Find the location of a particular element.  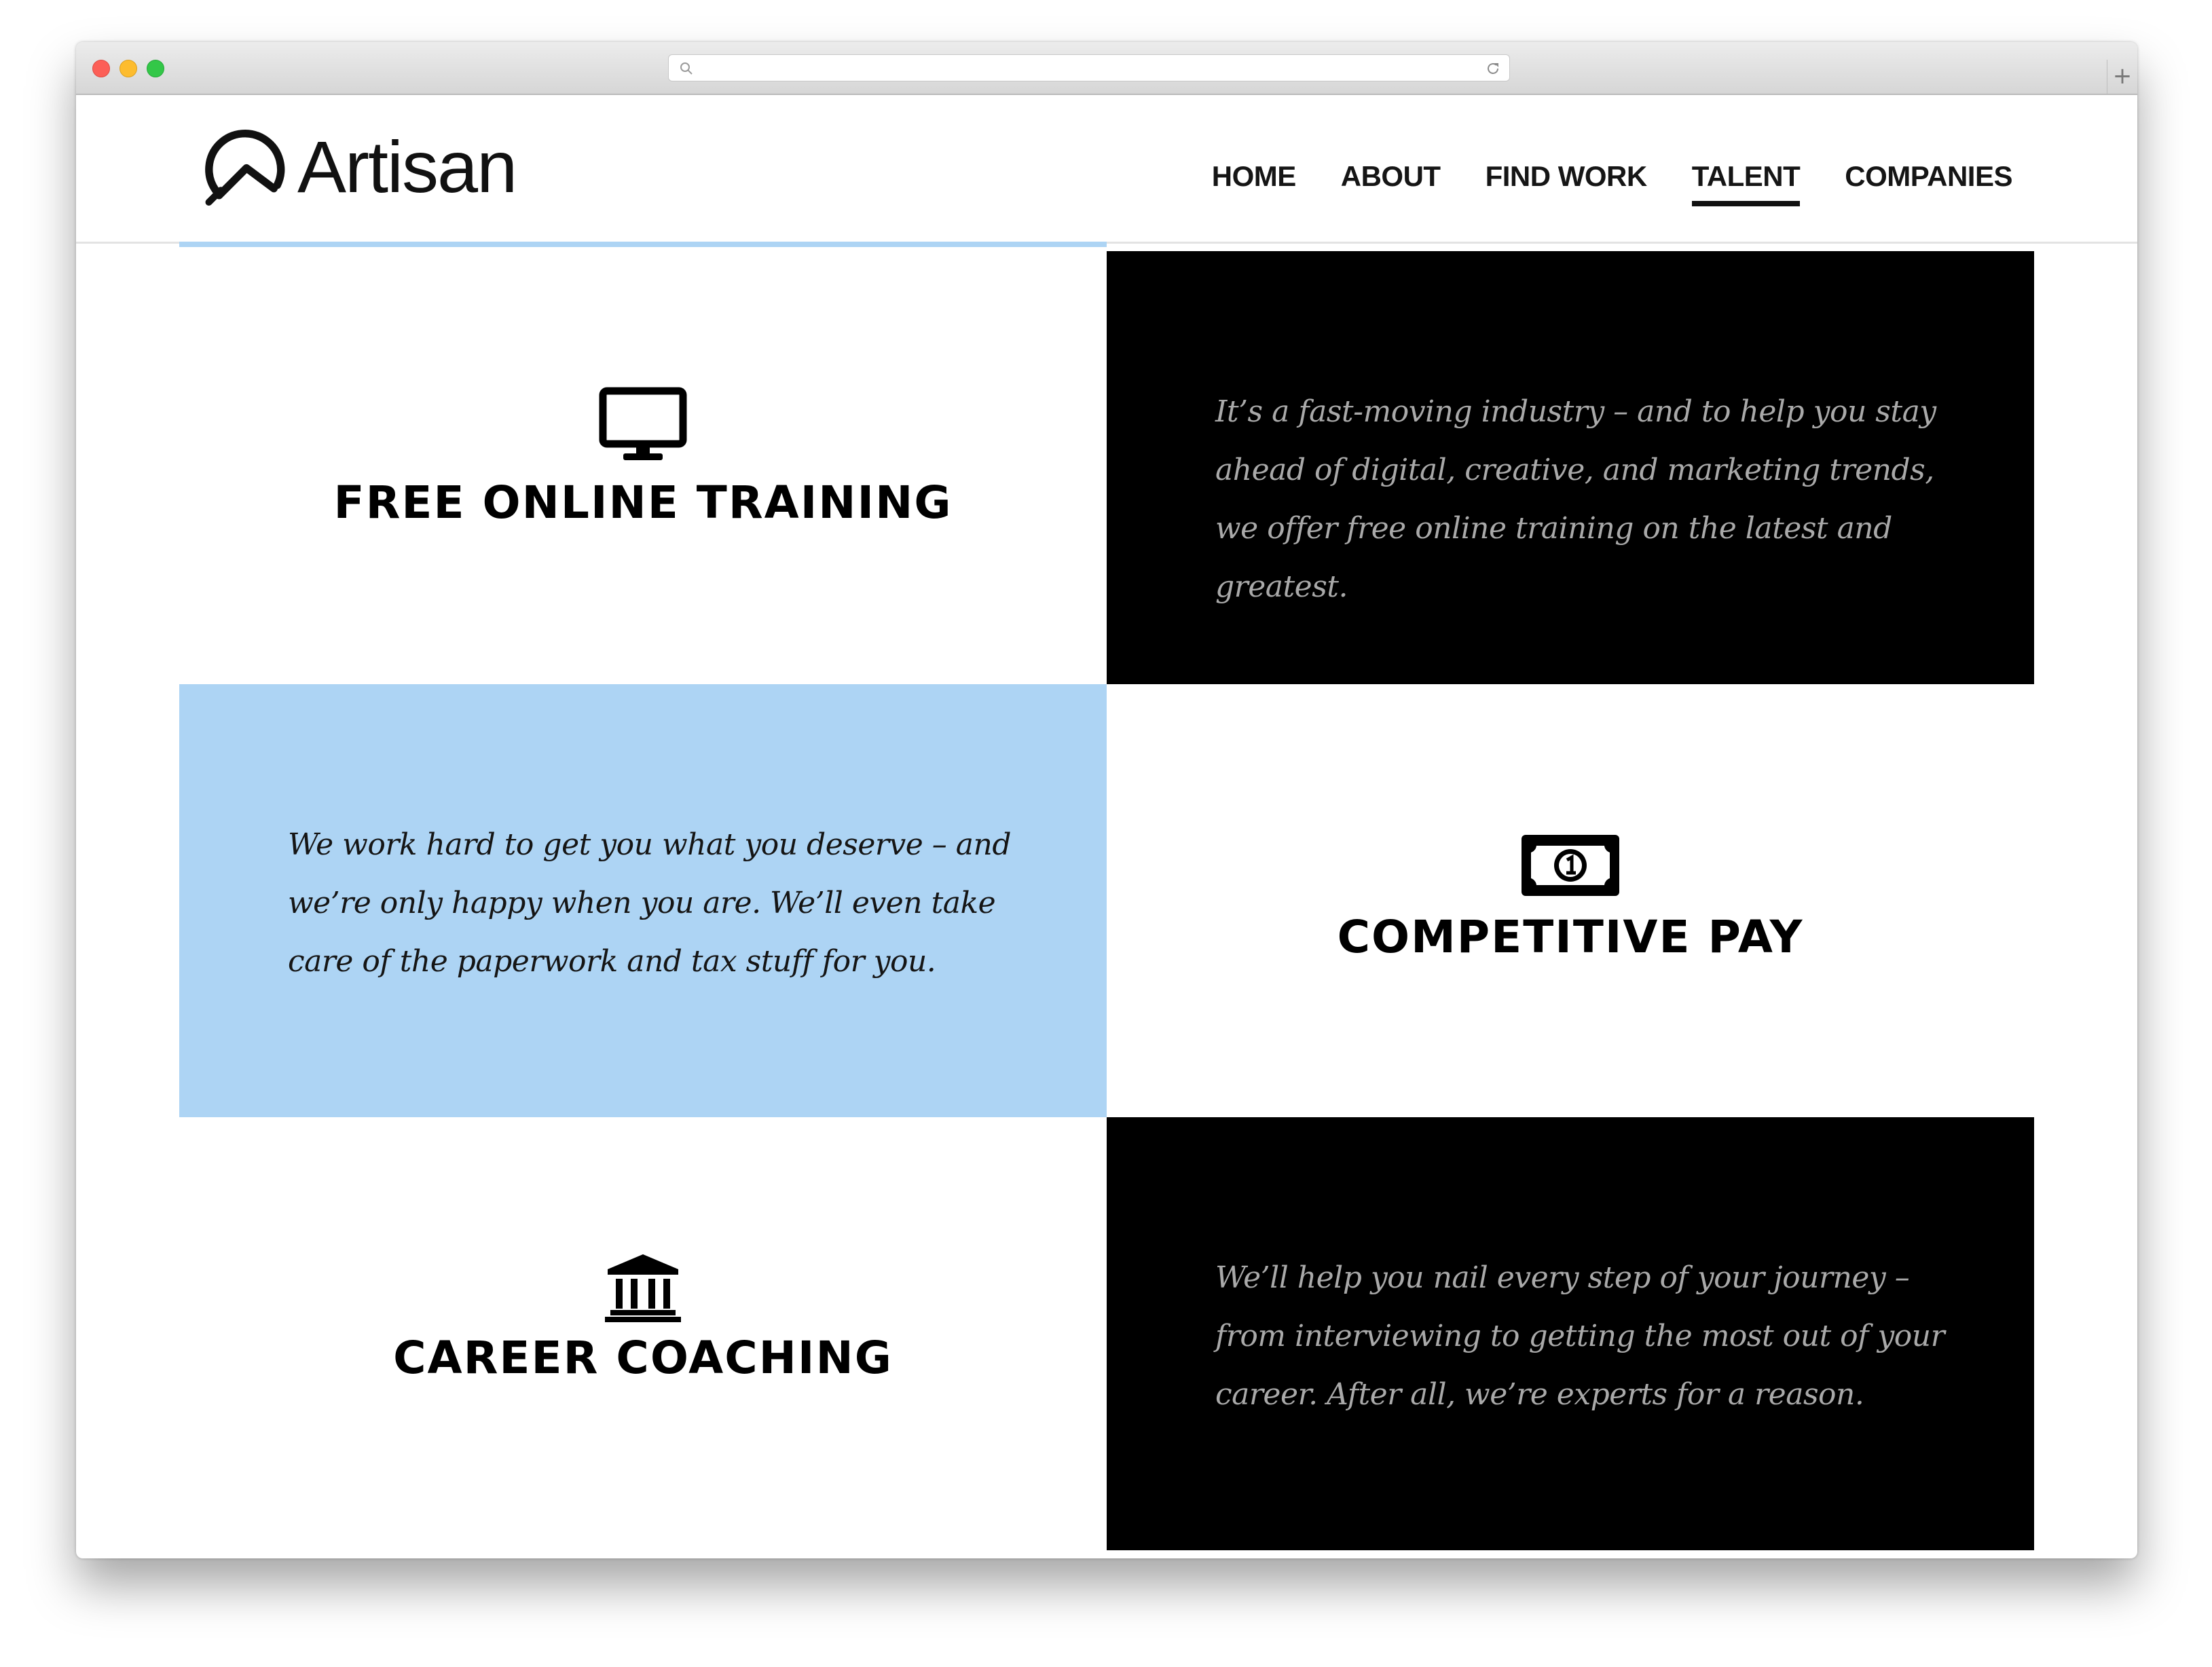

new-tab-button: + is located at coordinates (2122, 77).